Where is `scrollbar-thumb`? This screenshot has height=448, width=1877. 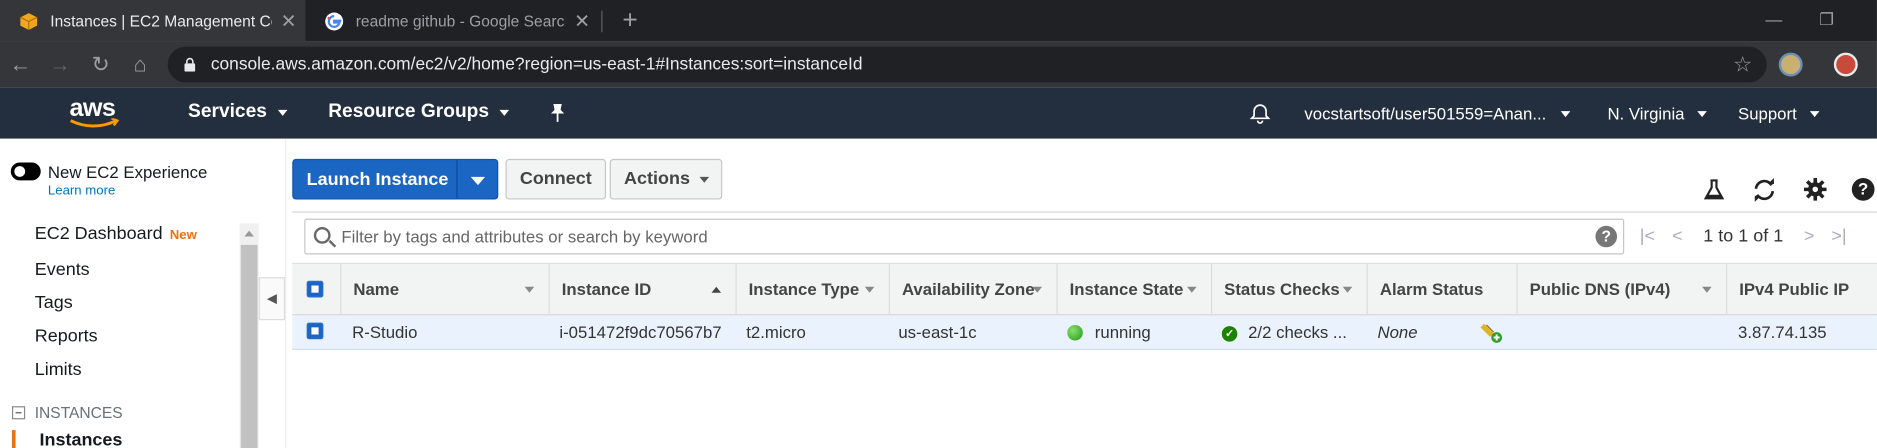 scrollbar-thumb is located at coordinates (249, 346).